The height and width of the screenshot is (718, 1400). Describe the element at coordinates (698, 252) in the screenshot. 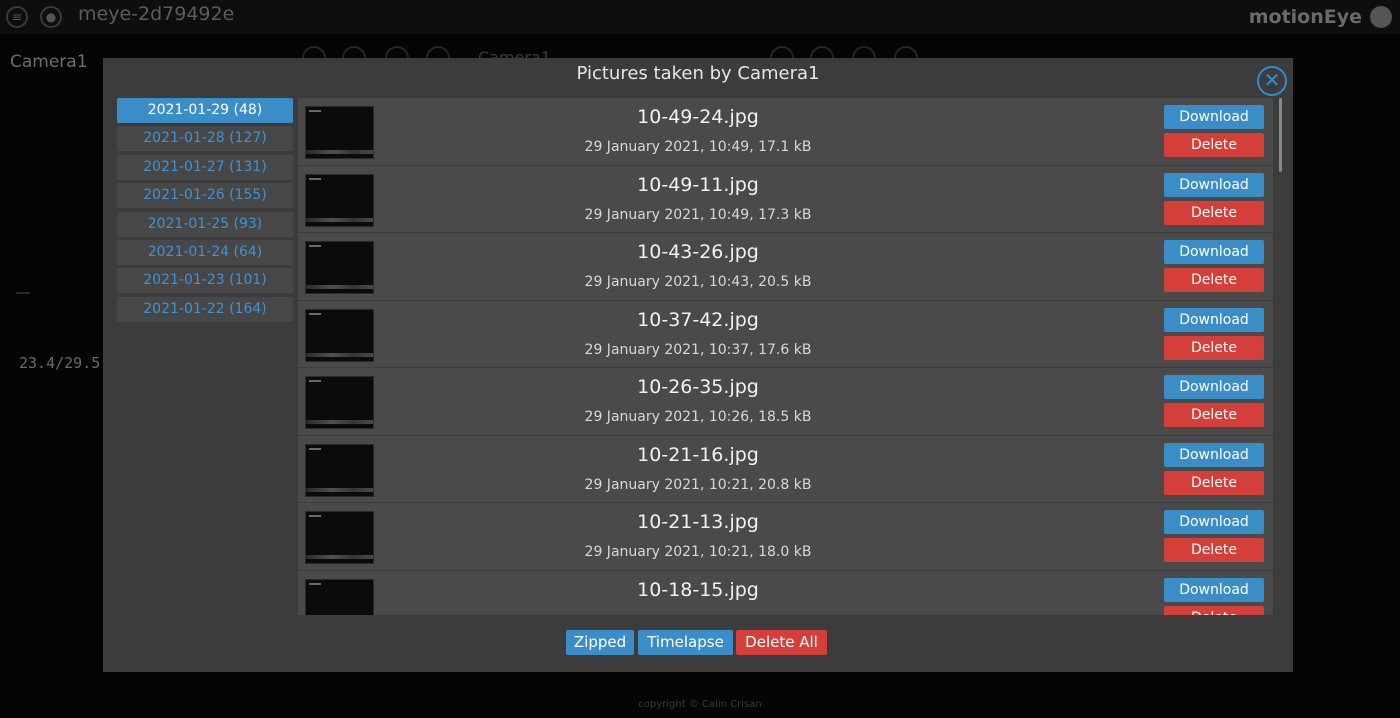

I see `picture-name: 10-43-26.jpg` at that location.